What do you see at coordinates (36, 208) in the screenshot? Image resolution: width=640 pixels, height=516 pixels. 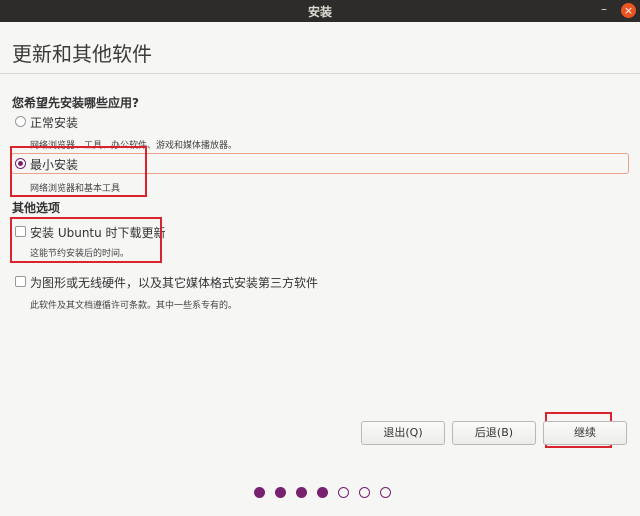 I see `other-section-heading: 其他选项` at bounding box center [36, 208].